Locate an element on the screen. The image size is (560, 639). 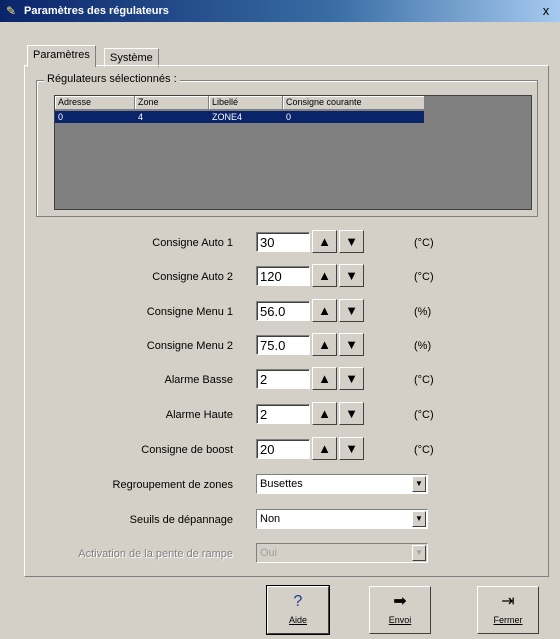
list-header: Adresse Zone Libellé Consigne courante is located at coordinates (240, 103).